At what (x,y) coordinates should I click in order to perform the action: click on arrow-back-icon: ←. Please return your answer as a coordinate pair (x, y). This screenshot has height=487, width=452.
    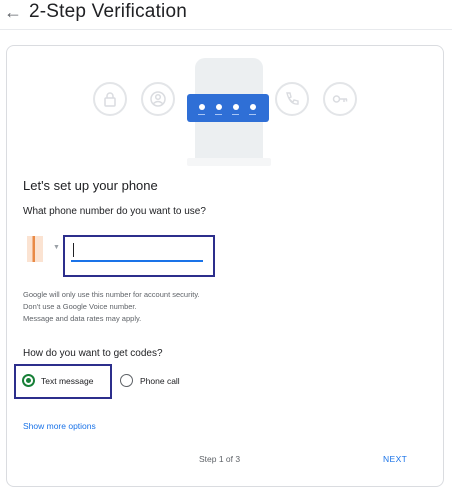
    Looking at the image, I should click on (13, 12).